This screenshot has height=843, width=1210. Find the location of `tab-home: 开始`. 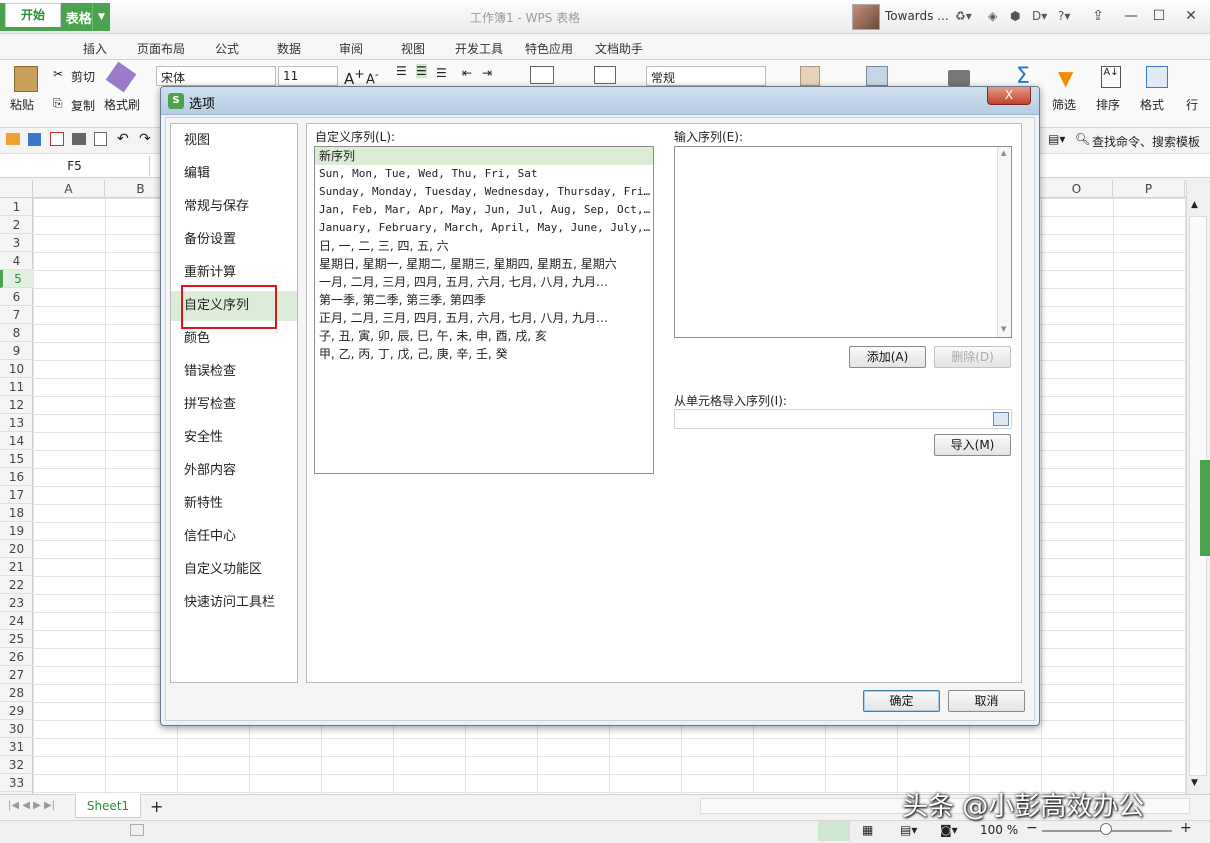

tab-home: 开始 is located at coordinates (33, 15).